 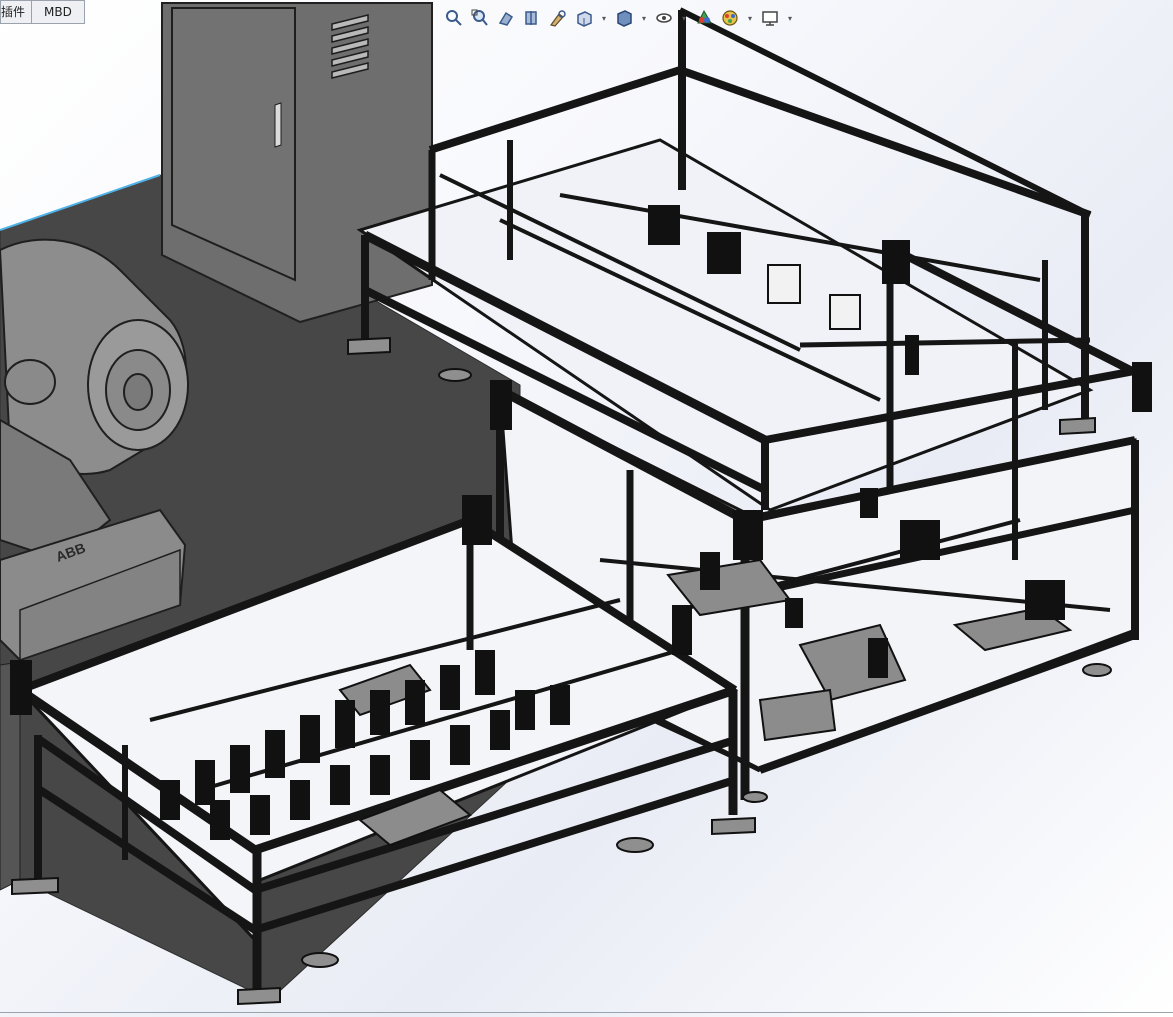 I want to click on tab-addins: 插件, so click(x=16, y=12).